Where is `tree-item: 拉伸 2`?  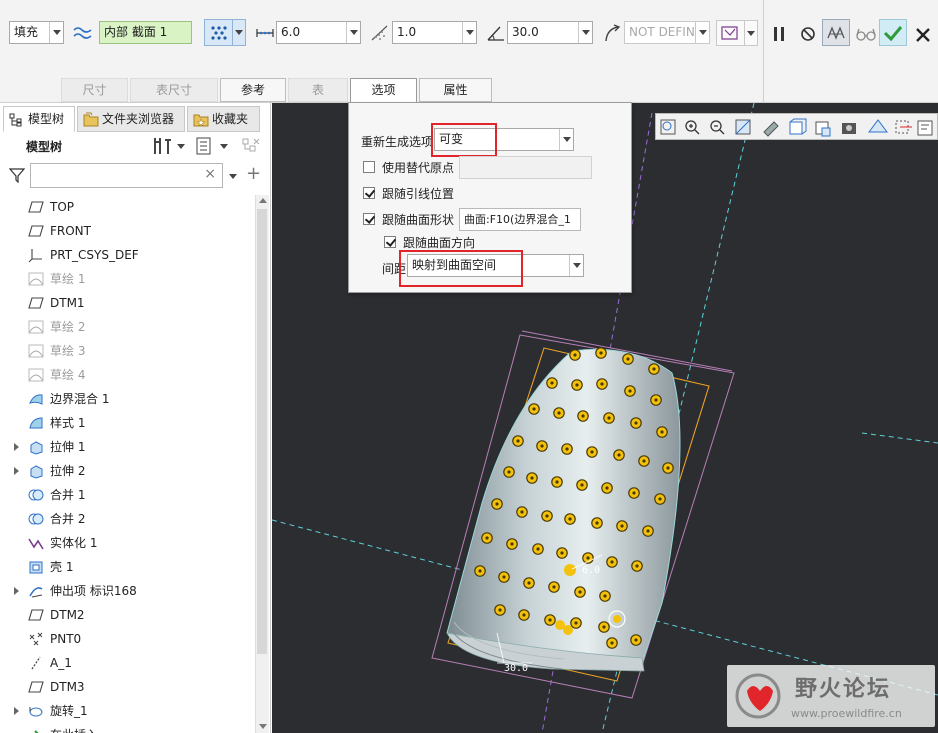 tree-item: 拉伸 2 is located at coordinates (127, 471).